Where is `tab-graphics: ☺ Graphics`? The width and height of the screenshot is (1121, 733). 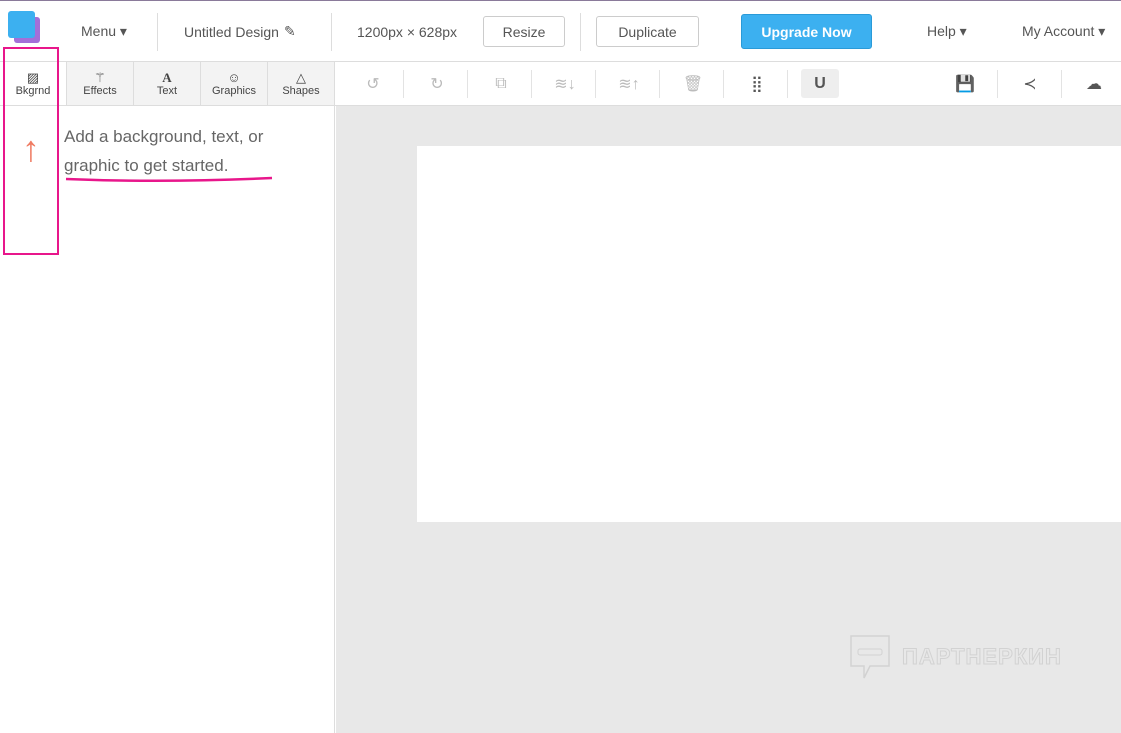
tab-graphics: ☺ Graphics is located at coordinates (234, 83).